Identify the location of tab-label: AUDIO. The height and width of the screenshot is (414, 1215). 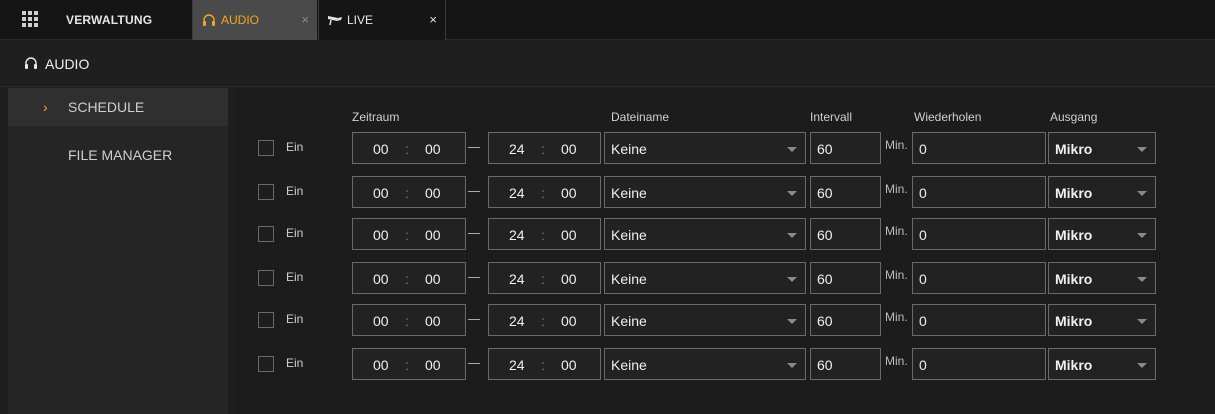
(240, 20).